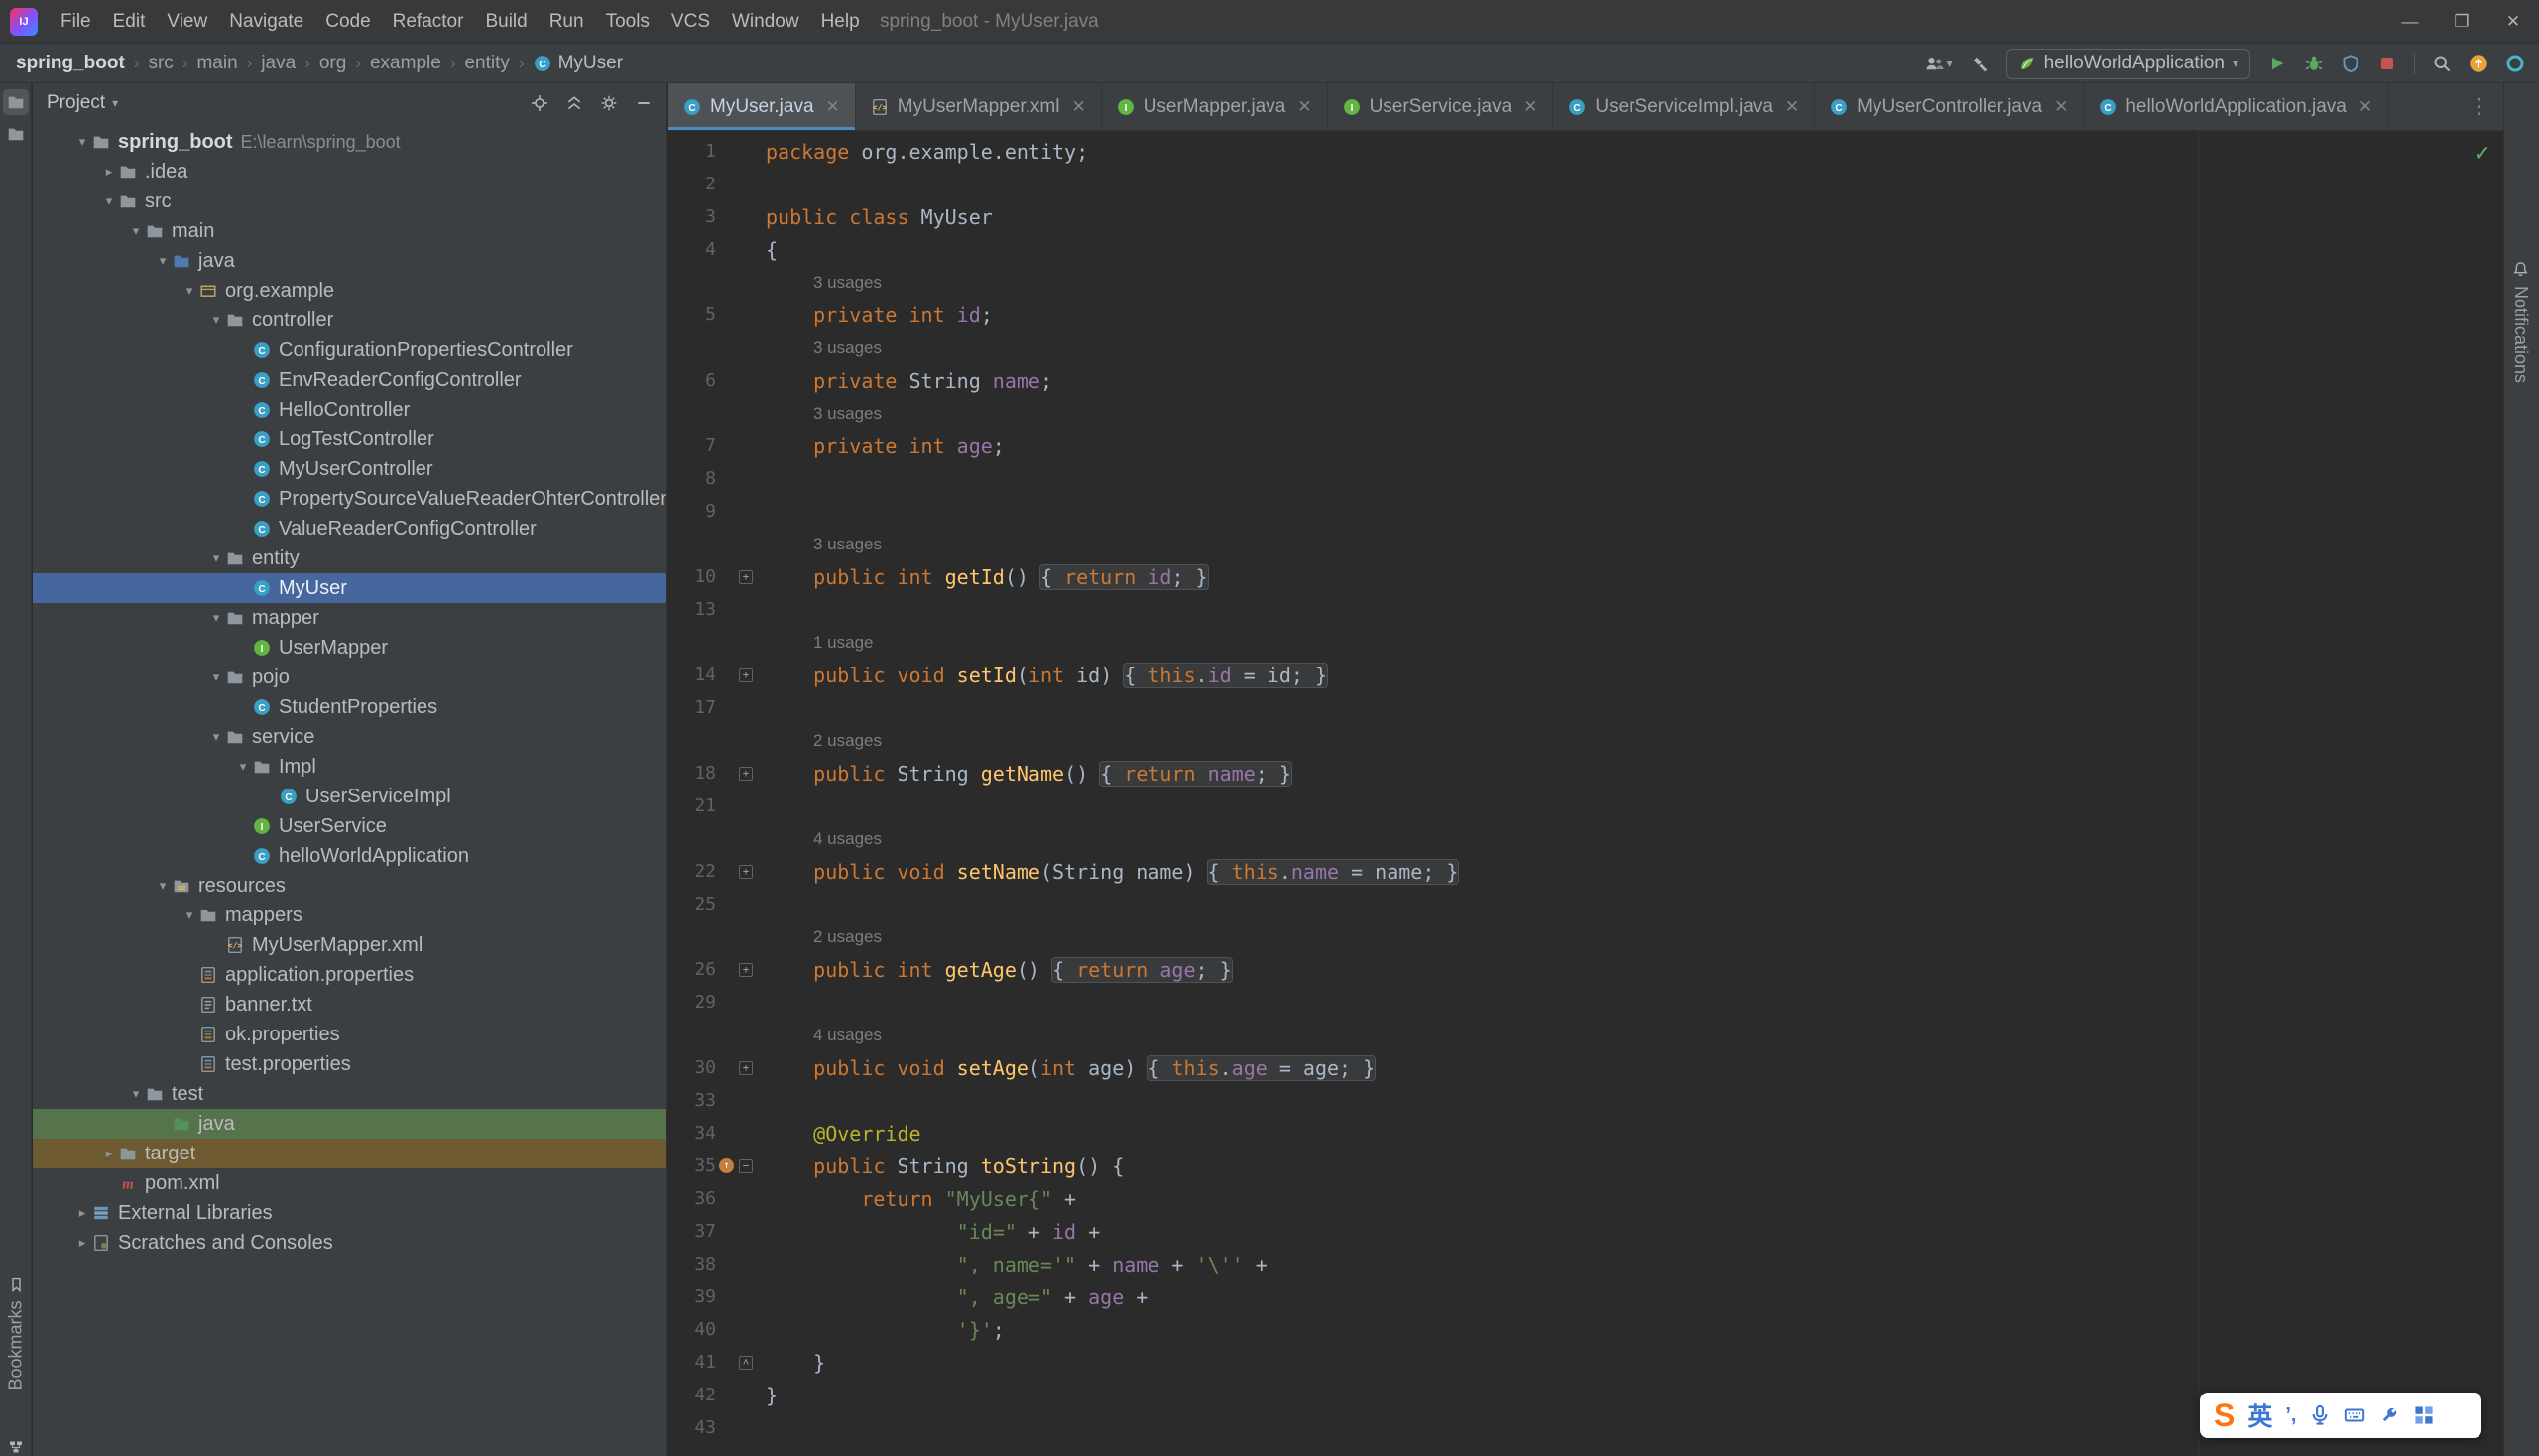 This screenshot has width=2539, height=1456. Describe the element at coordinates (2479, 63) in the screenshot. I see `update-available-icon` at that location.